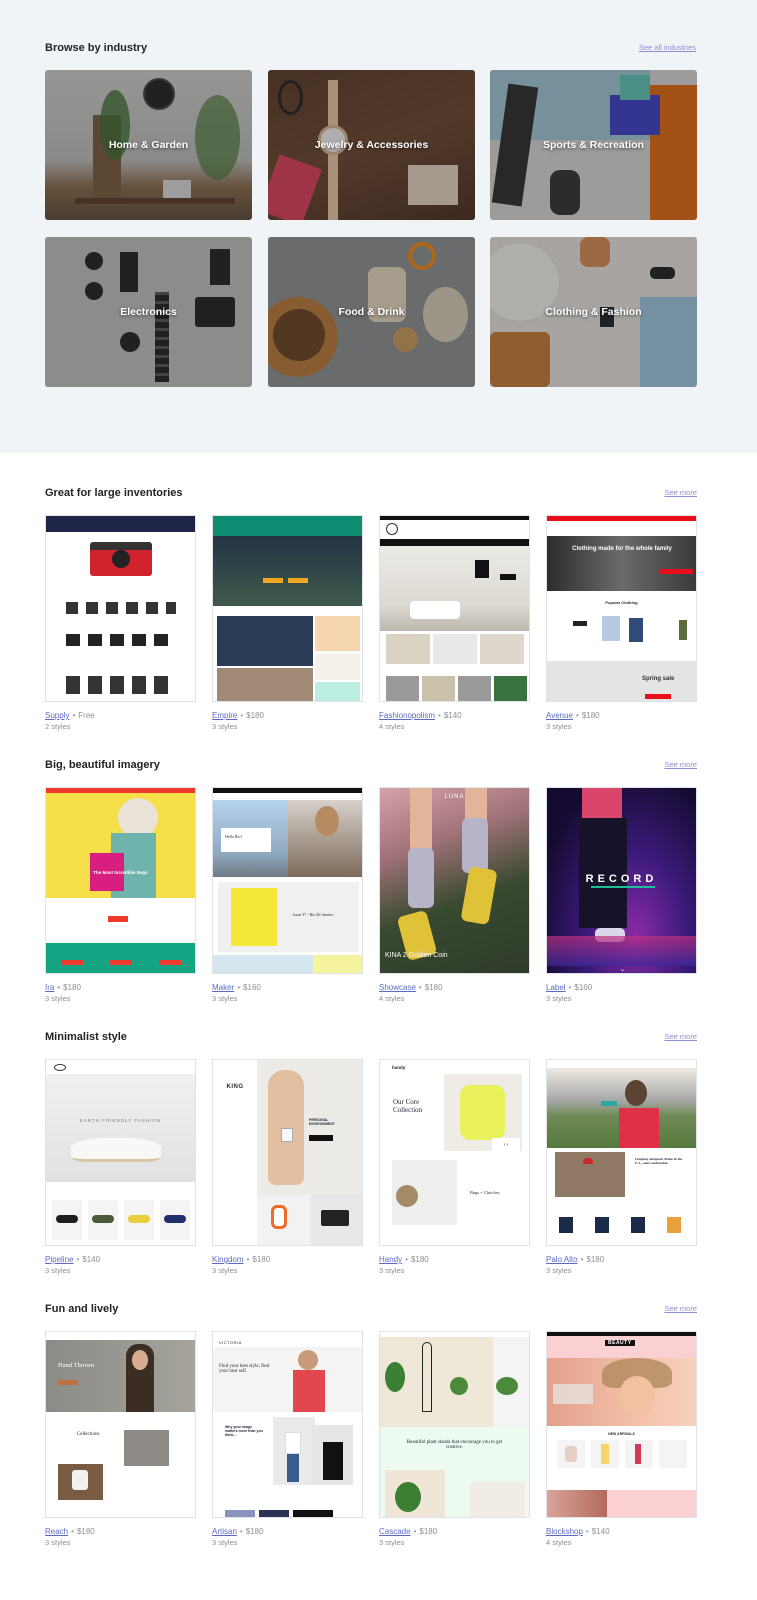 The width and height of the screenshot is (757, 1600). Describe the element at coordinates (395, 1531) in the screenshot. I see `theme-name-link: Cascade` at that location.